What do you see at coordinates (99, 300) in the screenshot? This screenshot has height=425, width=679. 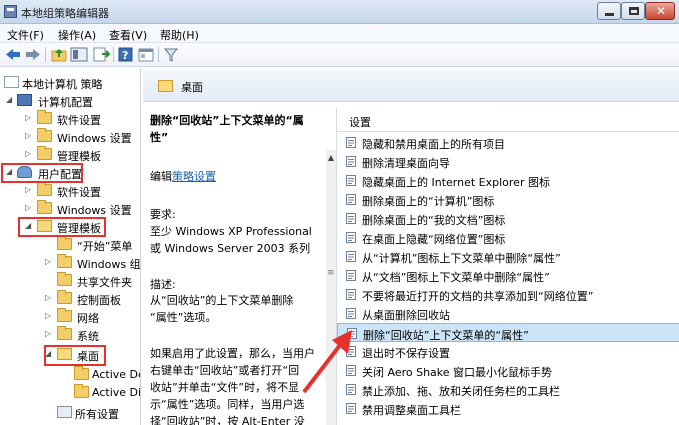 I see `tree-node-label: 控制面板` at bounding box center [99, 300].